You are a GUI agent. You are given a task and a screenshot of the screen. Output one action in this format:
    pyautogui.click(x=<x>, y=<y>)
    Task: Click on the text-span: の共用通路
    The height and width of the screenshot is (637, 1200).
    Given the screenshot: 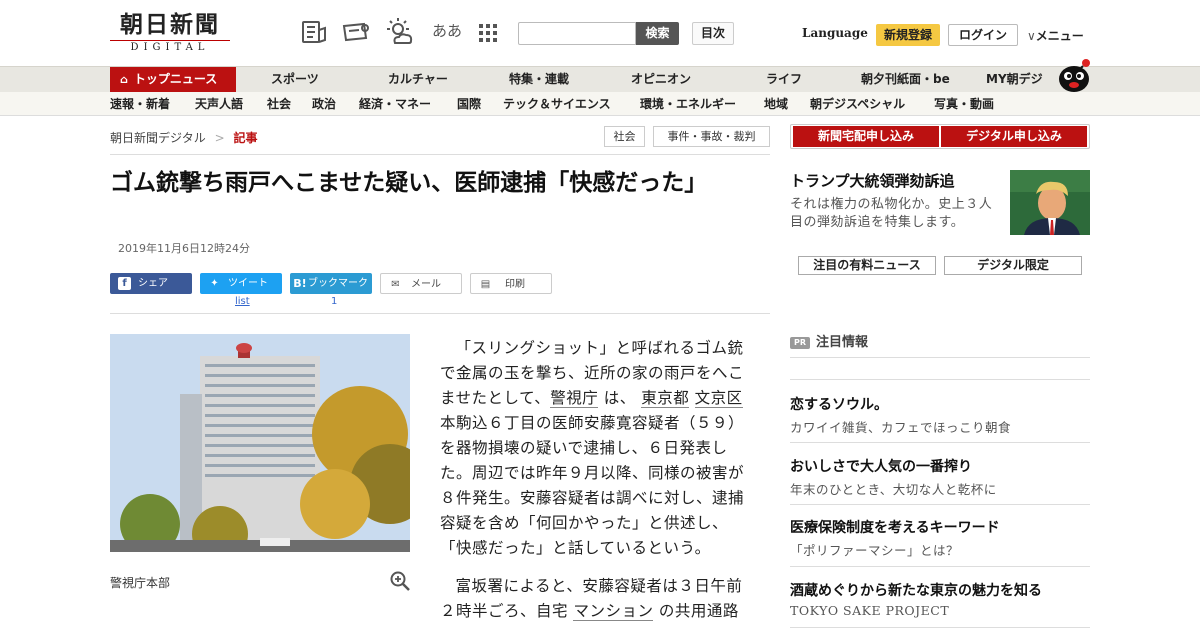 What is the action you would take?
    pyautogui.click(x=698, y=611)
    